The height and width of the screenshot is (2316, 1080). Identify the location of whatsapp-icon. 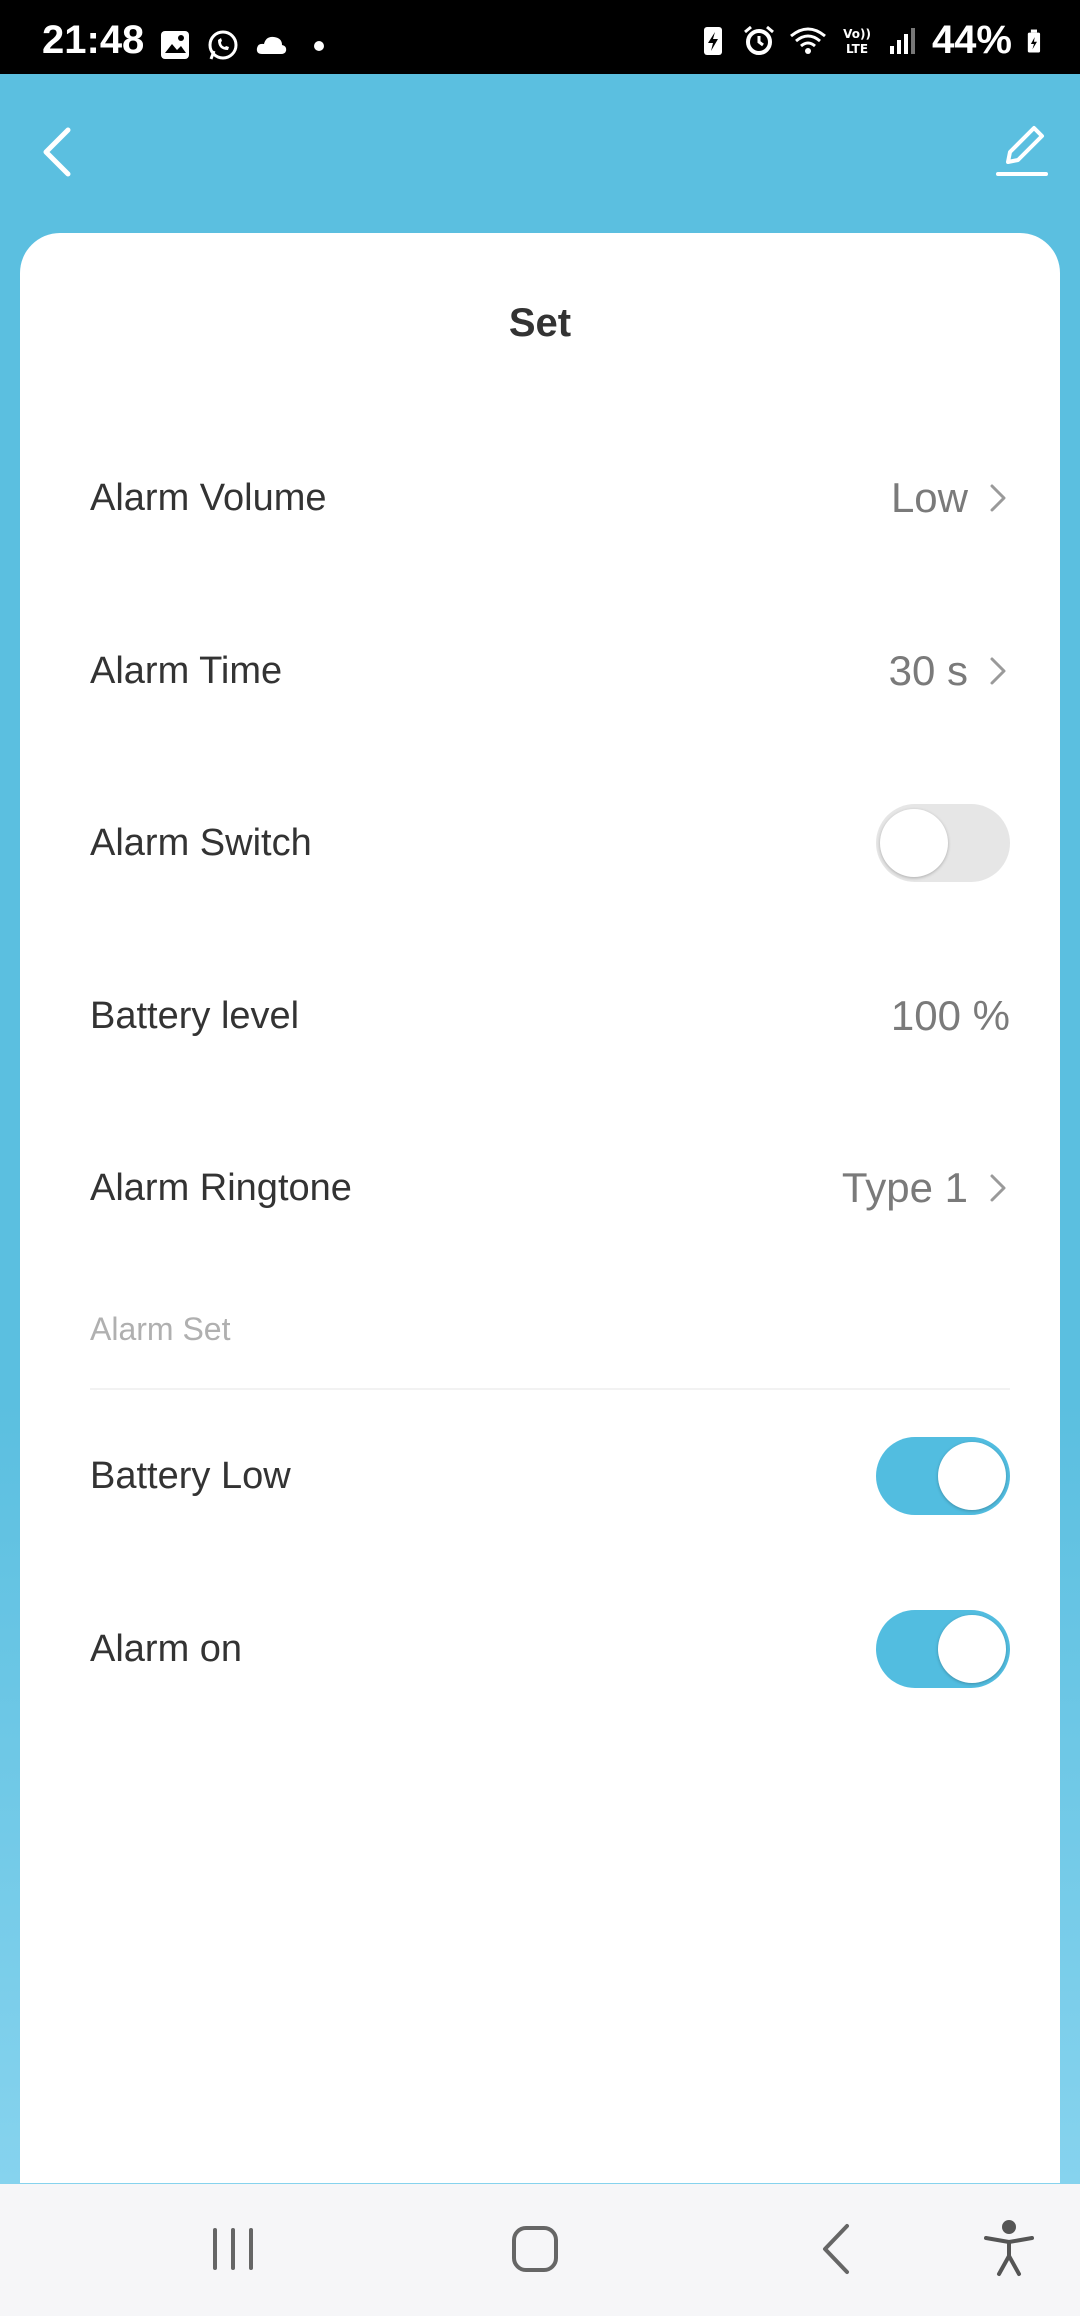
(223, 45).